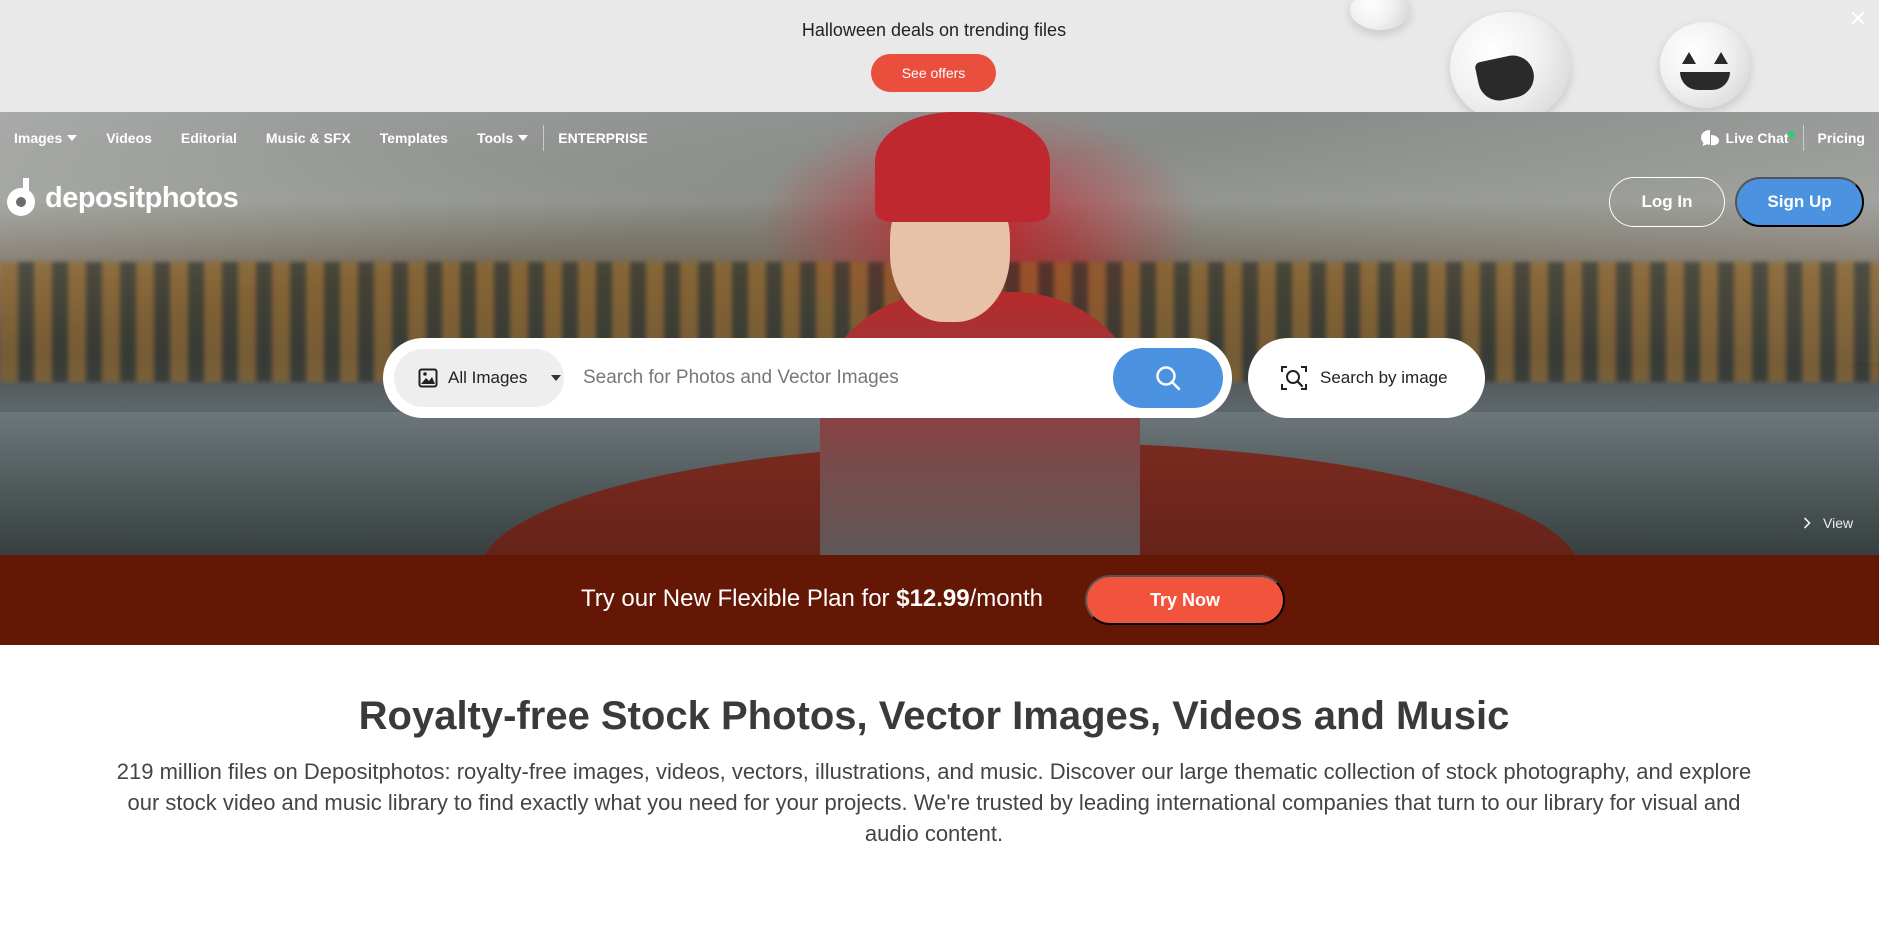  What do you see at coordinates (602, 138) in the screenshot?
I see `nav-item-enterprise: ENTERPRISE` at bounding box center [602, 138].